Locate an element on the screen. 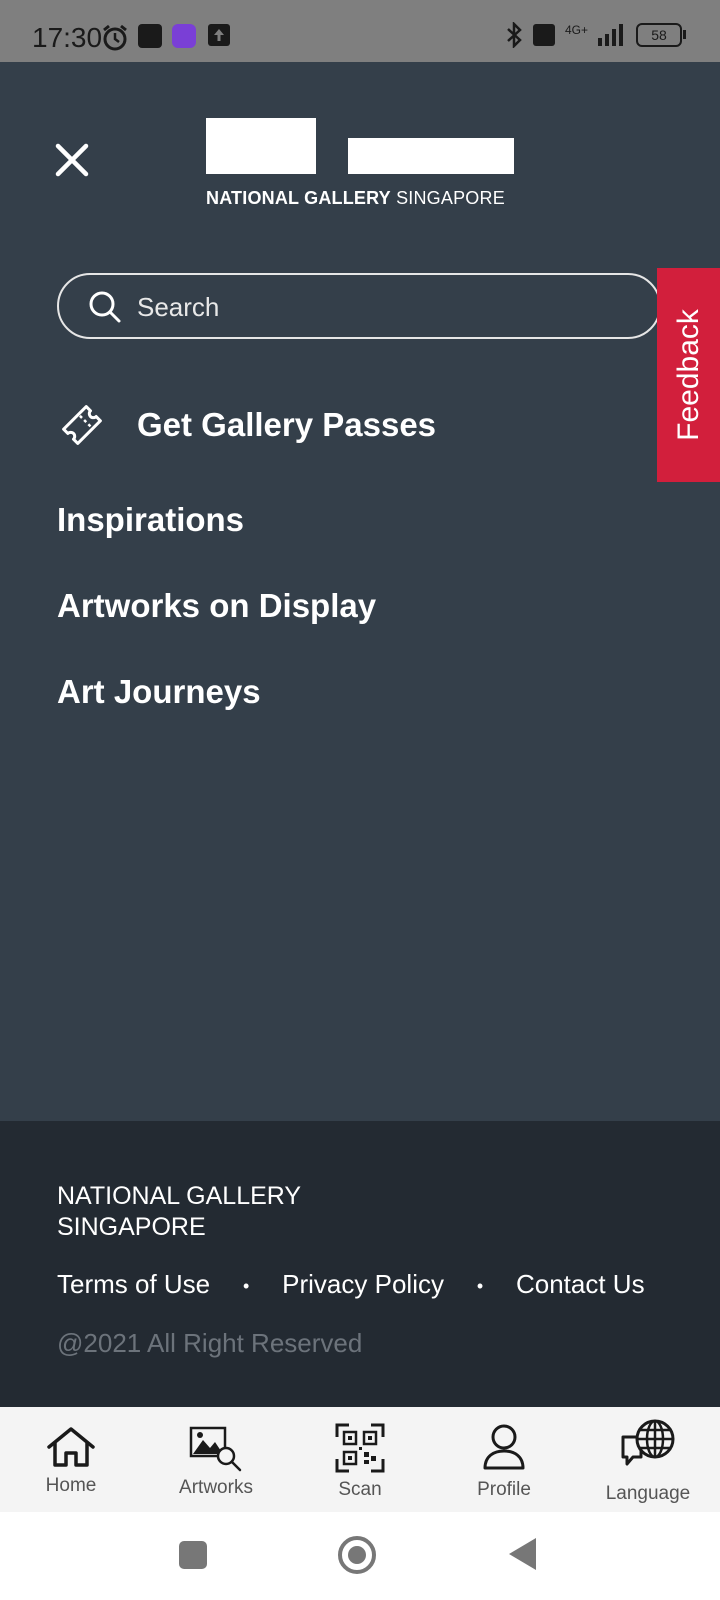  home-system-icon is located at coordinates (357, 1555).